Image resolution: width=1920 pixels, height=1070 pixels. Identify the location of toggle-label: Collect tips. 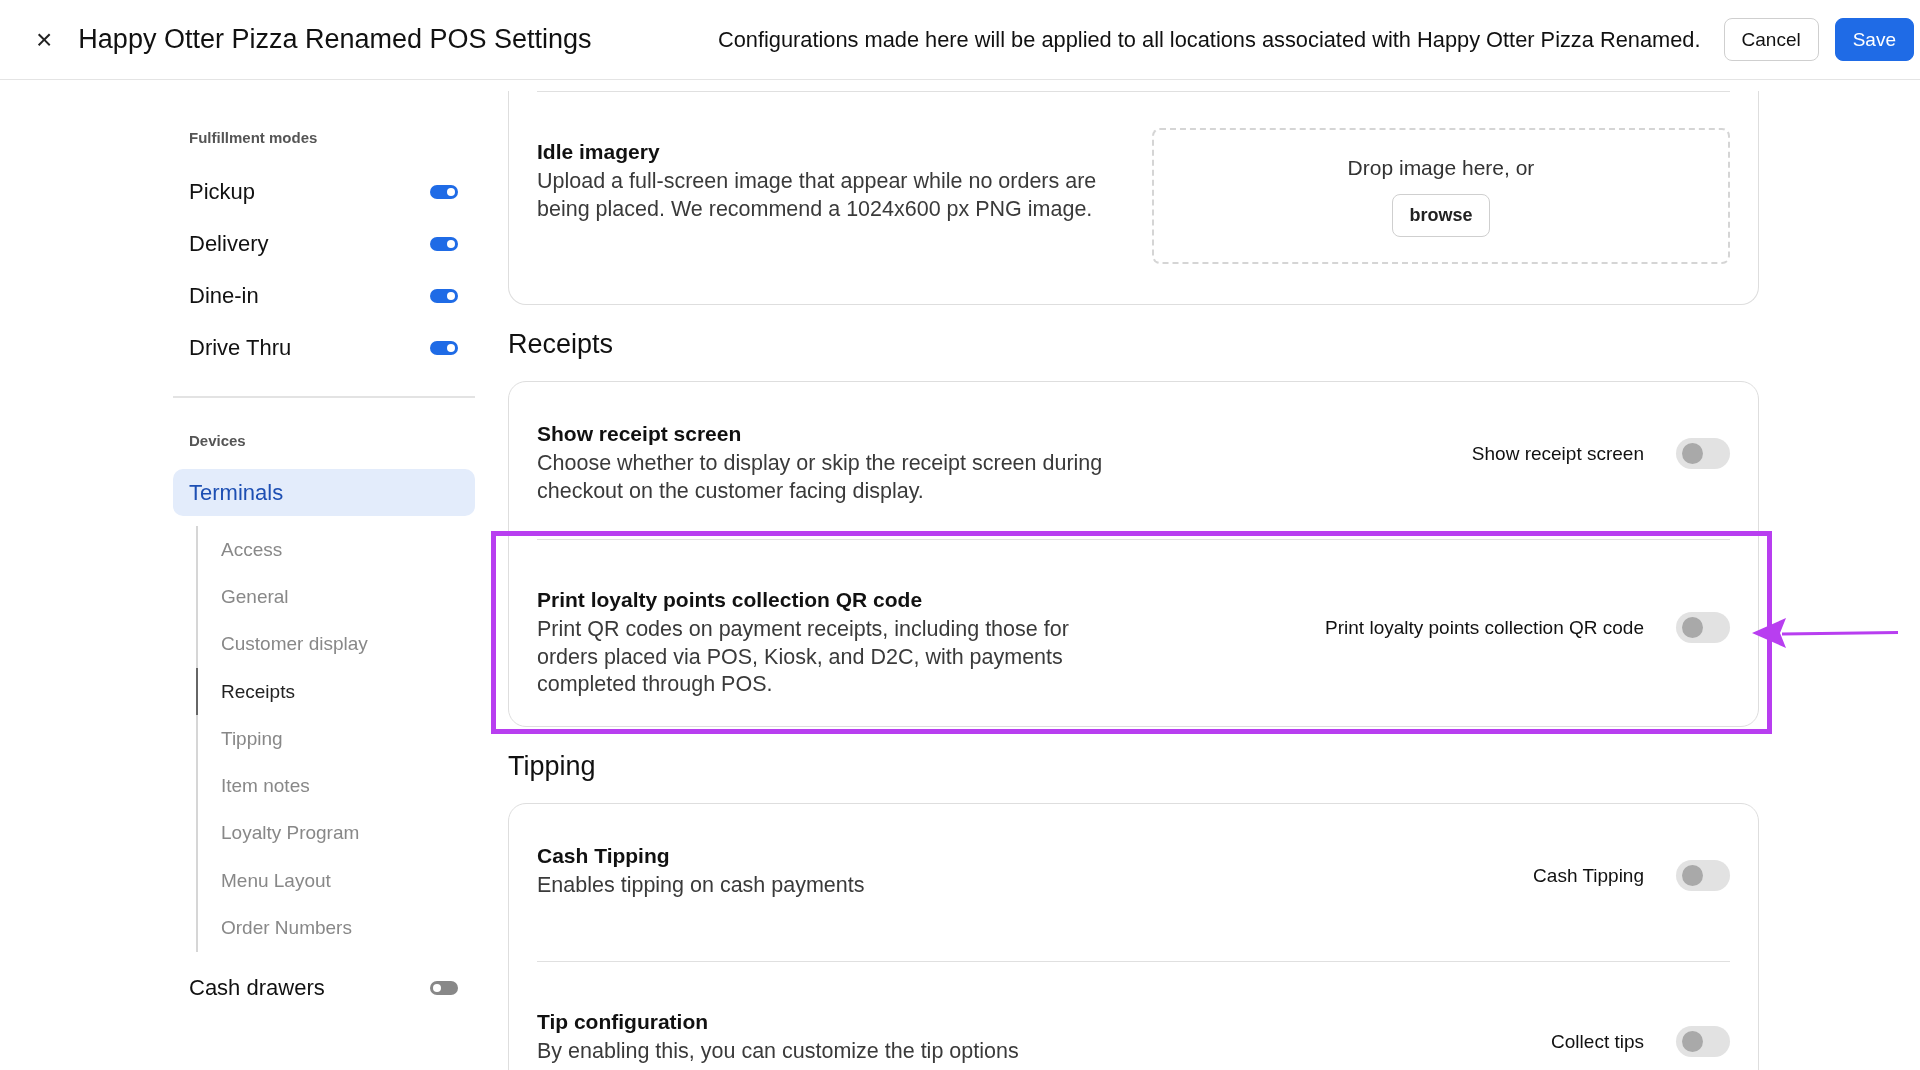
(1597, 1041).